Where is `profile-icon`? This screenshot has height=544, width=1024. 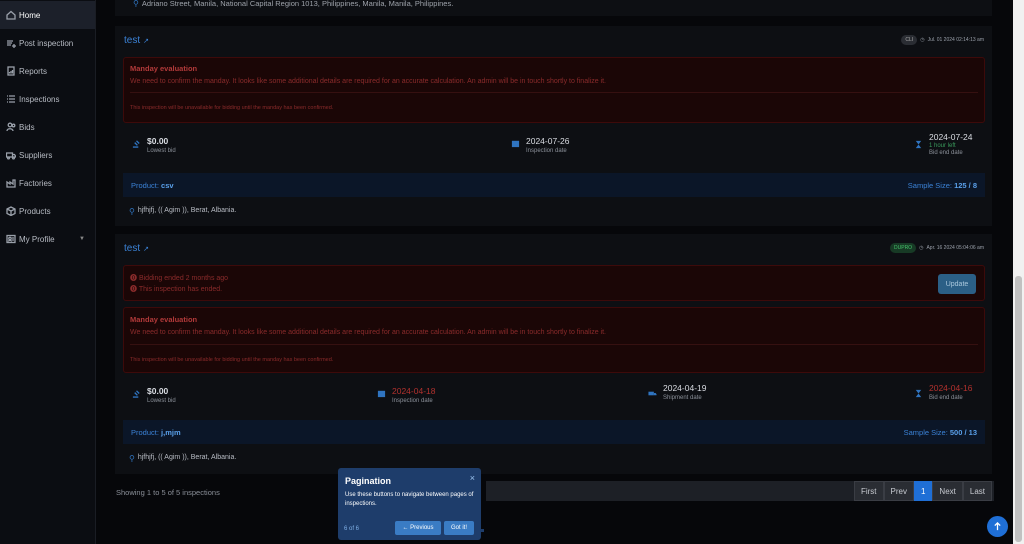
profile-icon is located at coordinates (11, 239).